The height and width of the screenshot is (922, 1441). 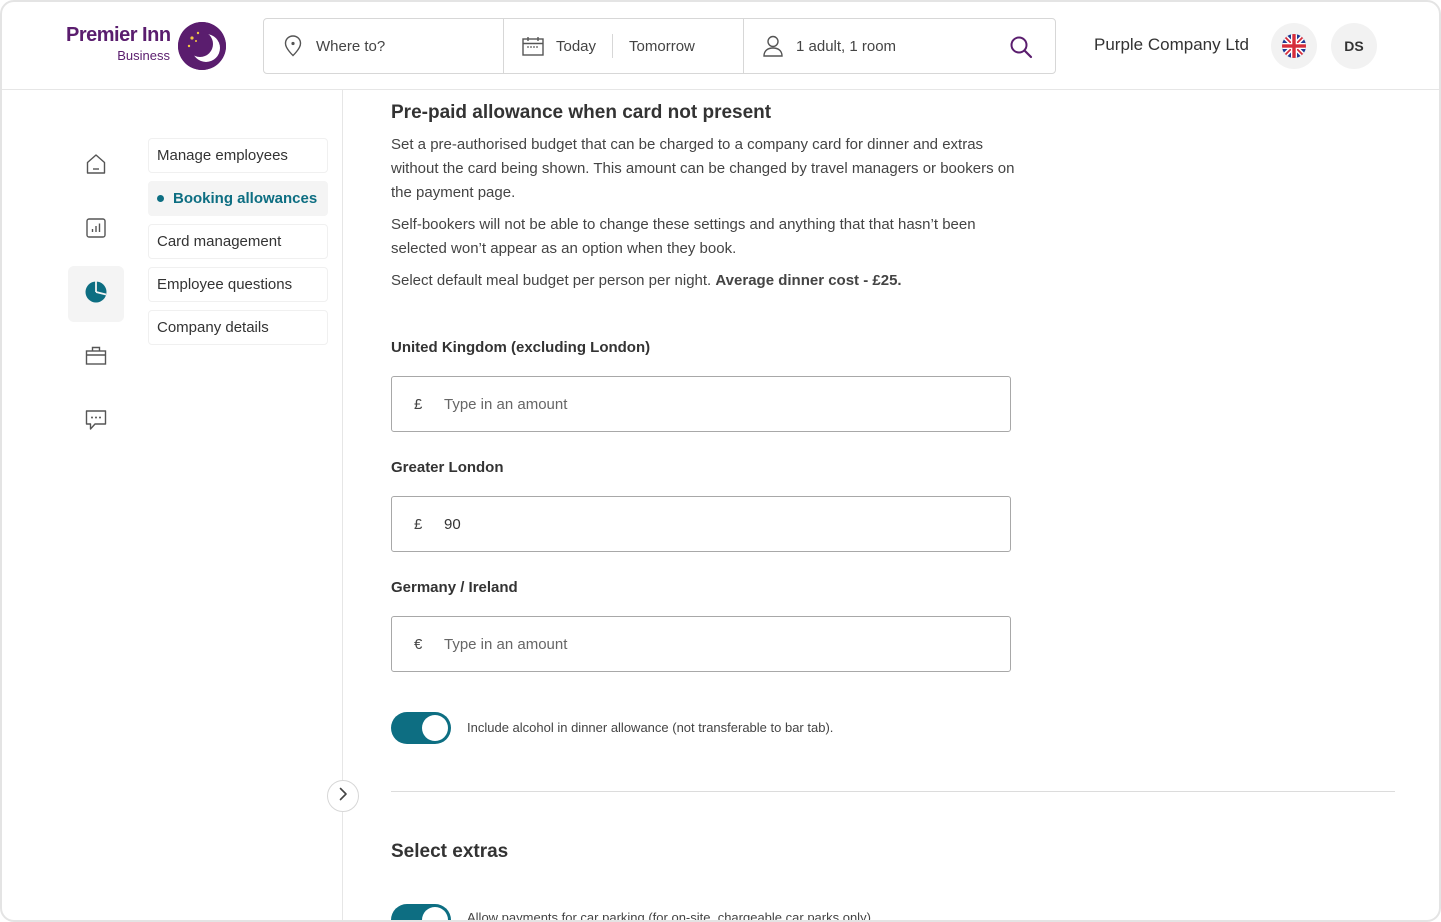 I want to click on date-divider, so click(x=613, y=46).